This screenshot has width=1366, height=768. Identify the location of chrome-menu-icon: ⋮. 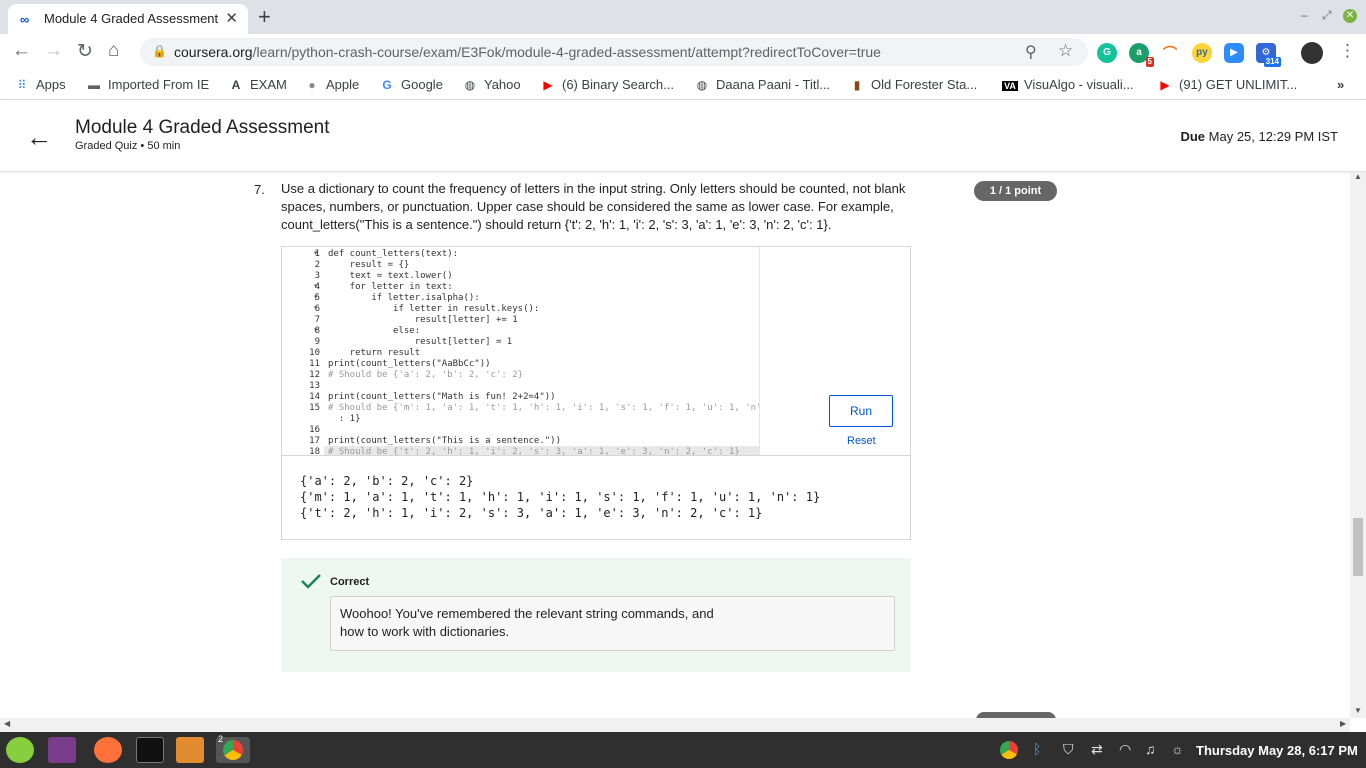
(1347, 51).